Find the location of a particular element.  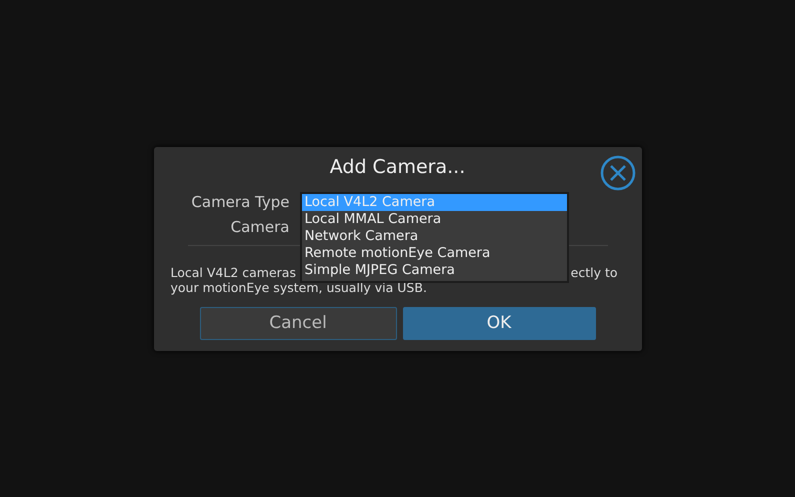

dropdown-option: Remote motionEye Camera is located at coordinates (434, 253).